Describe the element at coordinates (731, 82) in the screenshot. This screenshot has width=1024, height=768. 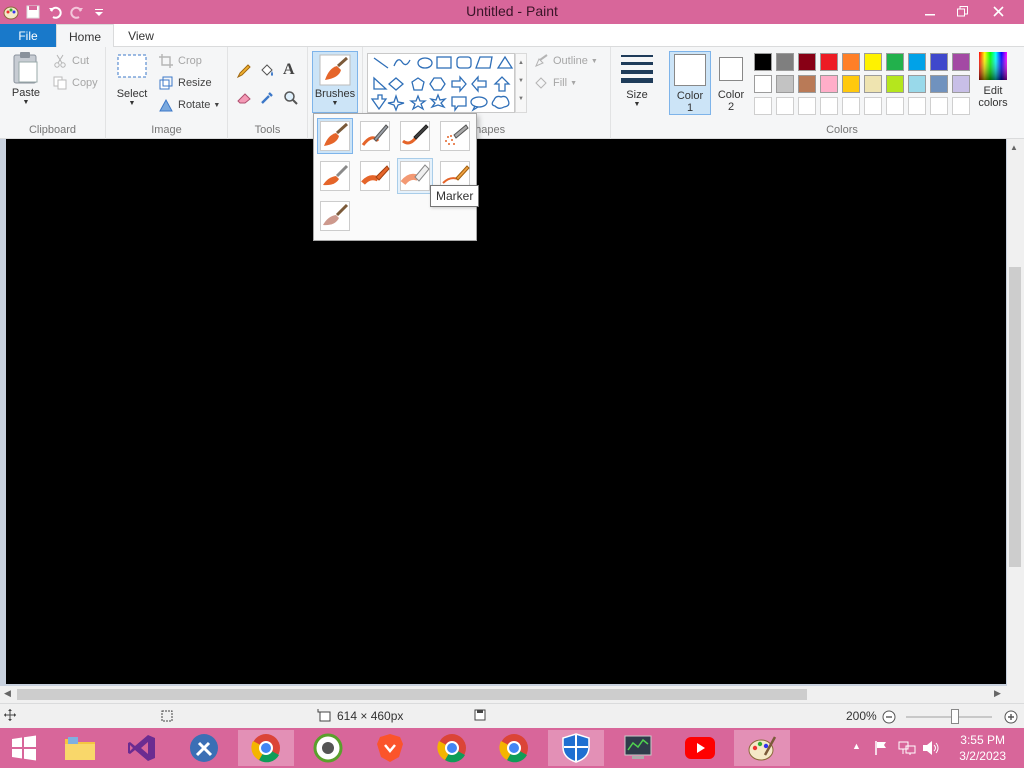
I see `color2-button: Color 2` at that location.